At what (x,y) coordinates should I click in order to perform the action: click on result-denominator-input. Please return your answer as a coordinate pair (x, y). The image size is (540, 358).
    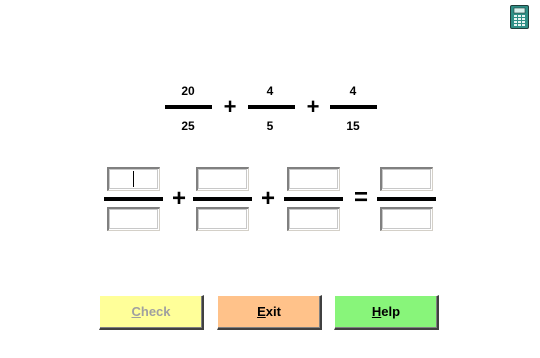
    Looking at the image, I should click on (406, 219).